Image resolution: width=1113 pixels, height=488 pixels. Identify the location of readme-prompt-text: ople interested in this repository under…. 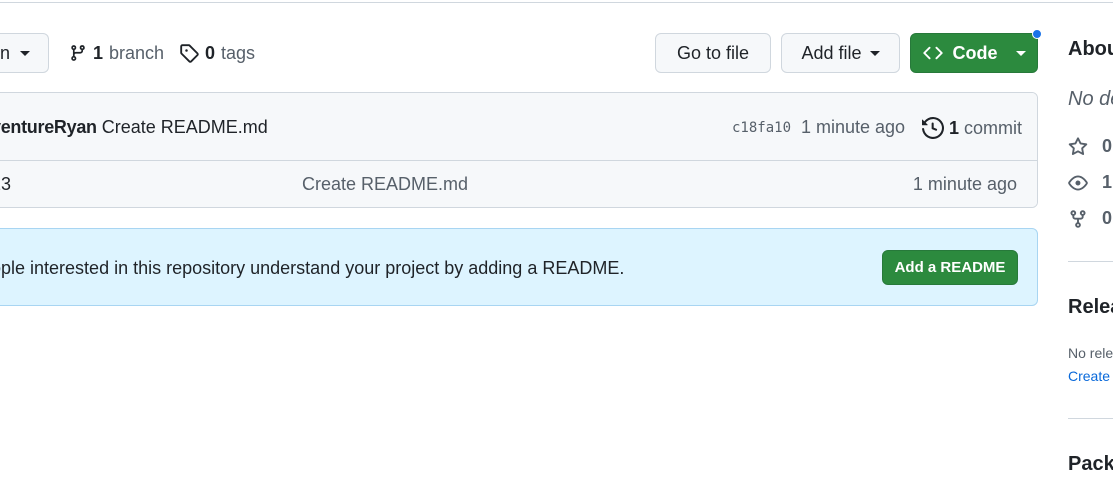
(312, 268).